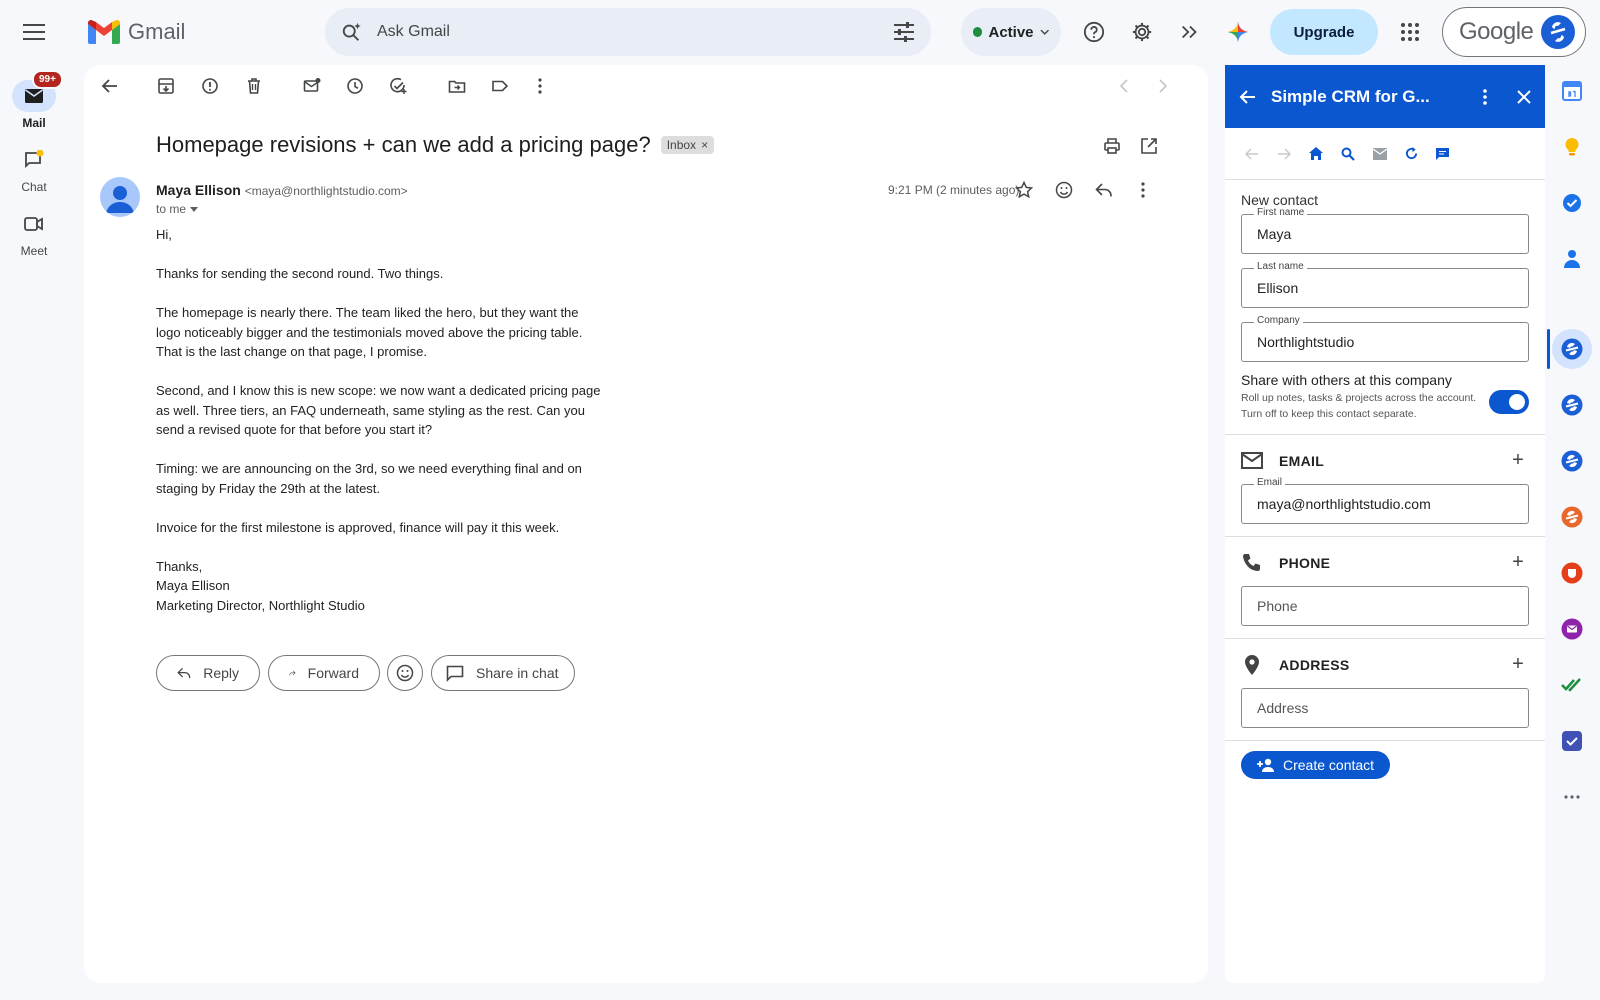 The height and width of the screenshot is (1000, 1600). I want to click on company-field: Company, so click(1385, 338).